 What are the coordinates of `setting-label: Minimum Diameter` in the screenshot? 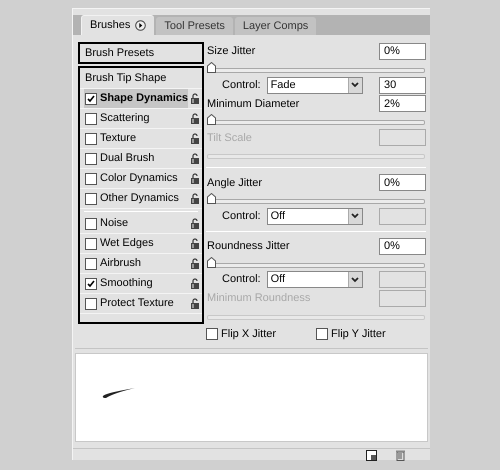 It's located at (253, 104).